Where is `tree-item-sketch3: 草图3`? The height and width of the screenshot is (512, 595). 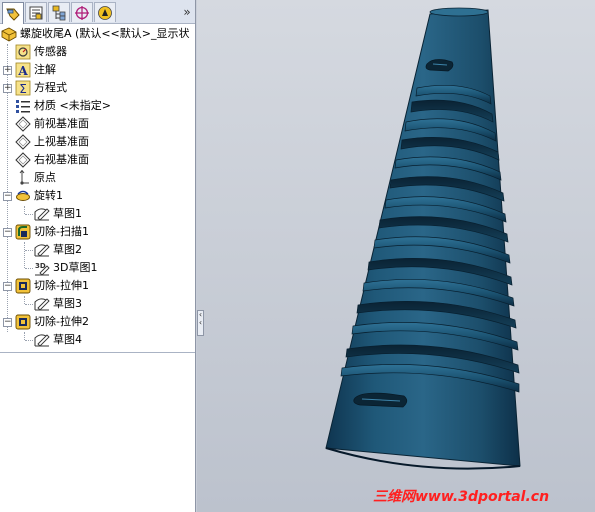
tree-item-sketch3: 草图3 is located at coordinates (58, 304).